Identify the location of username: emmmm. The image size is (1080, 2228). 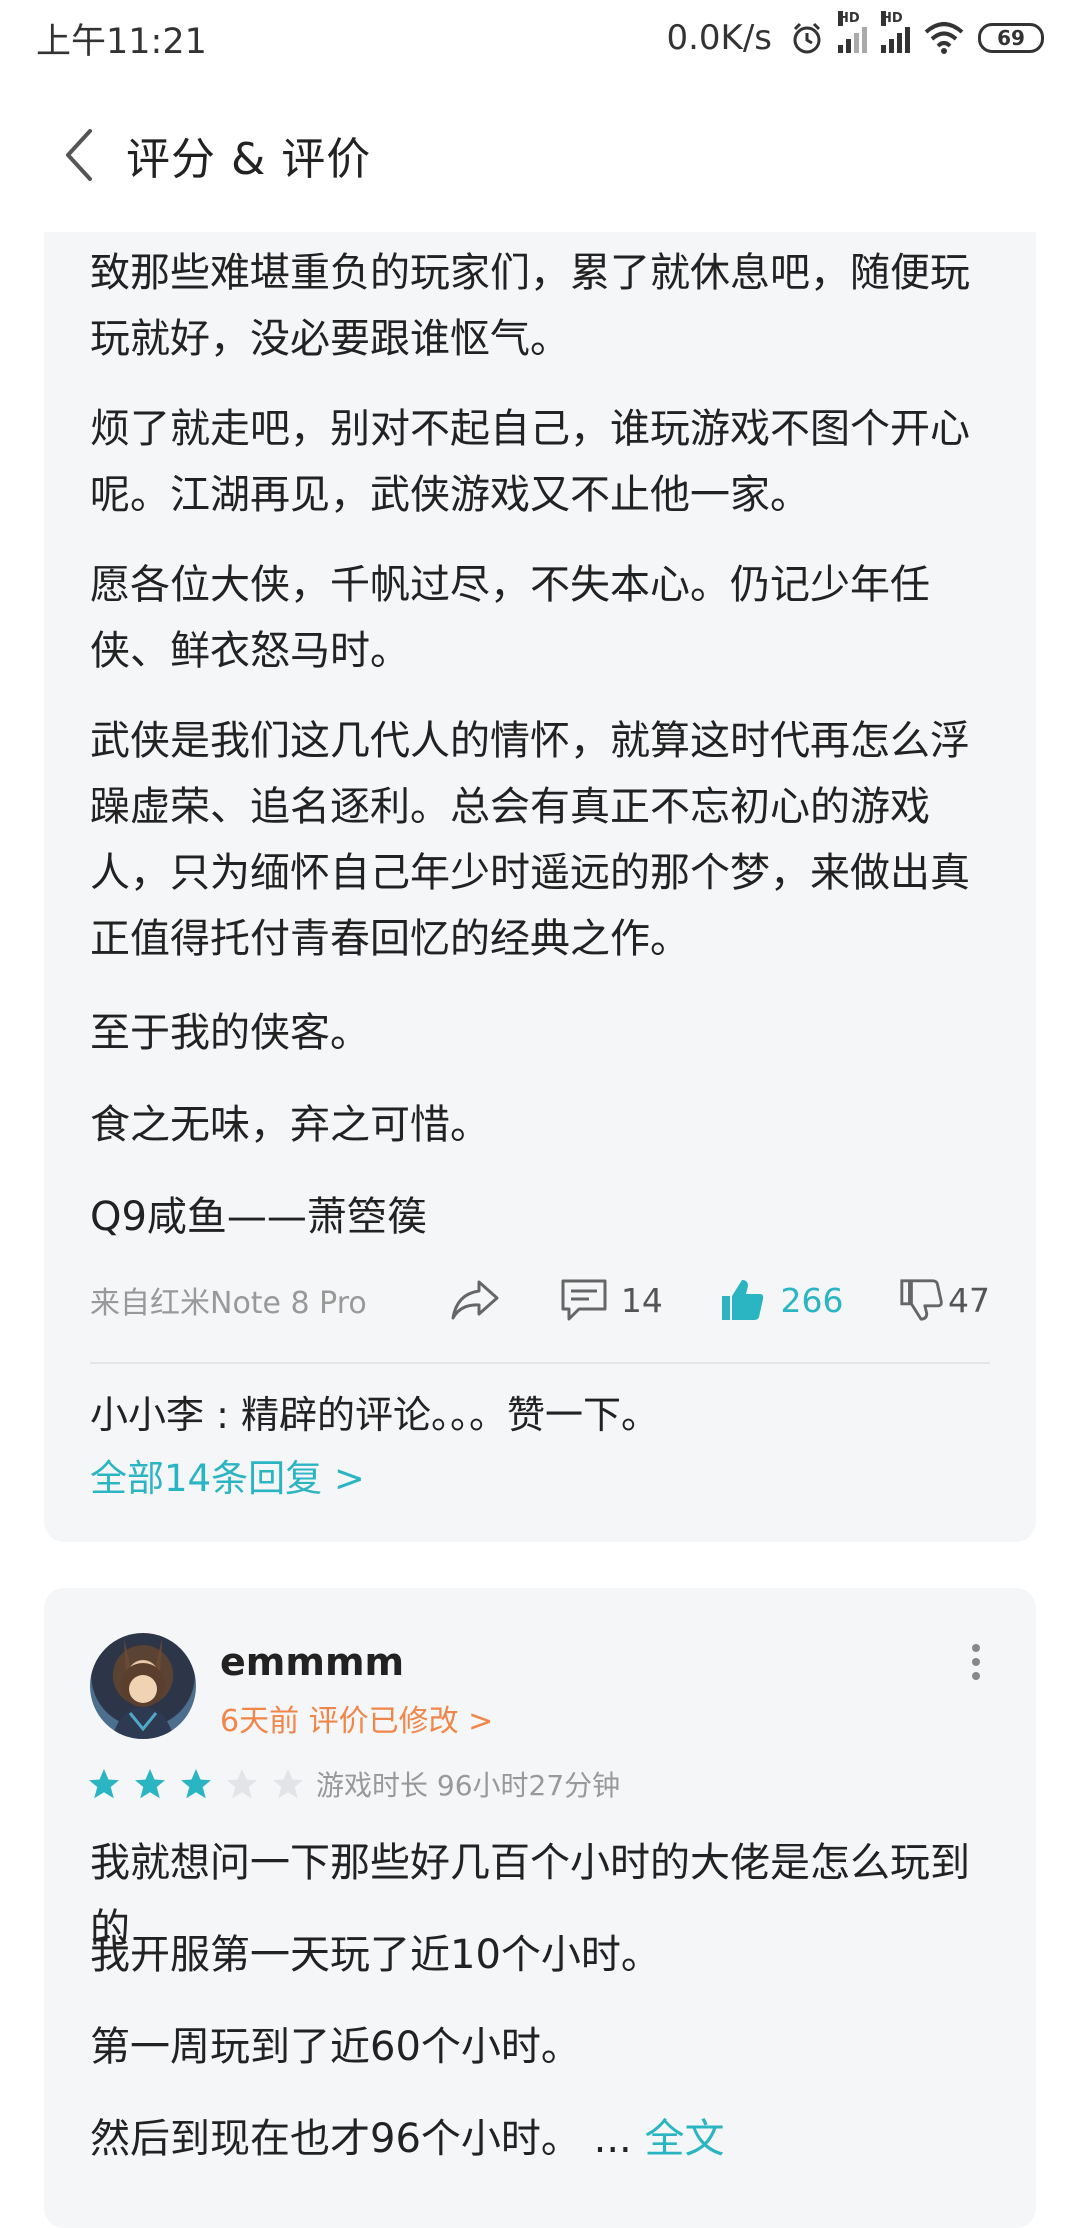
(312, 1662).